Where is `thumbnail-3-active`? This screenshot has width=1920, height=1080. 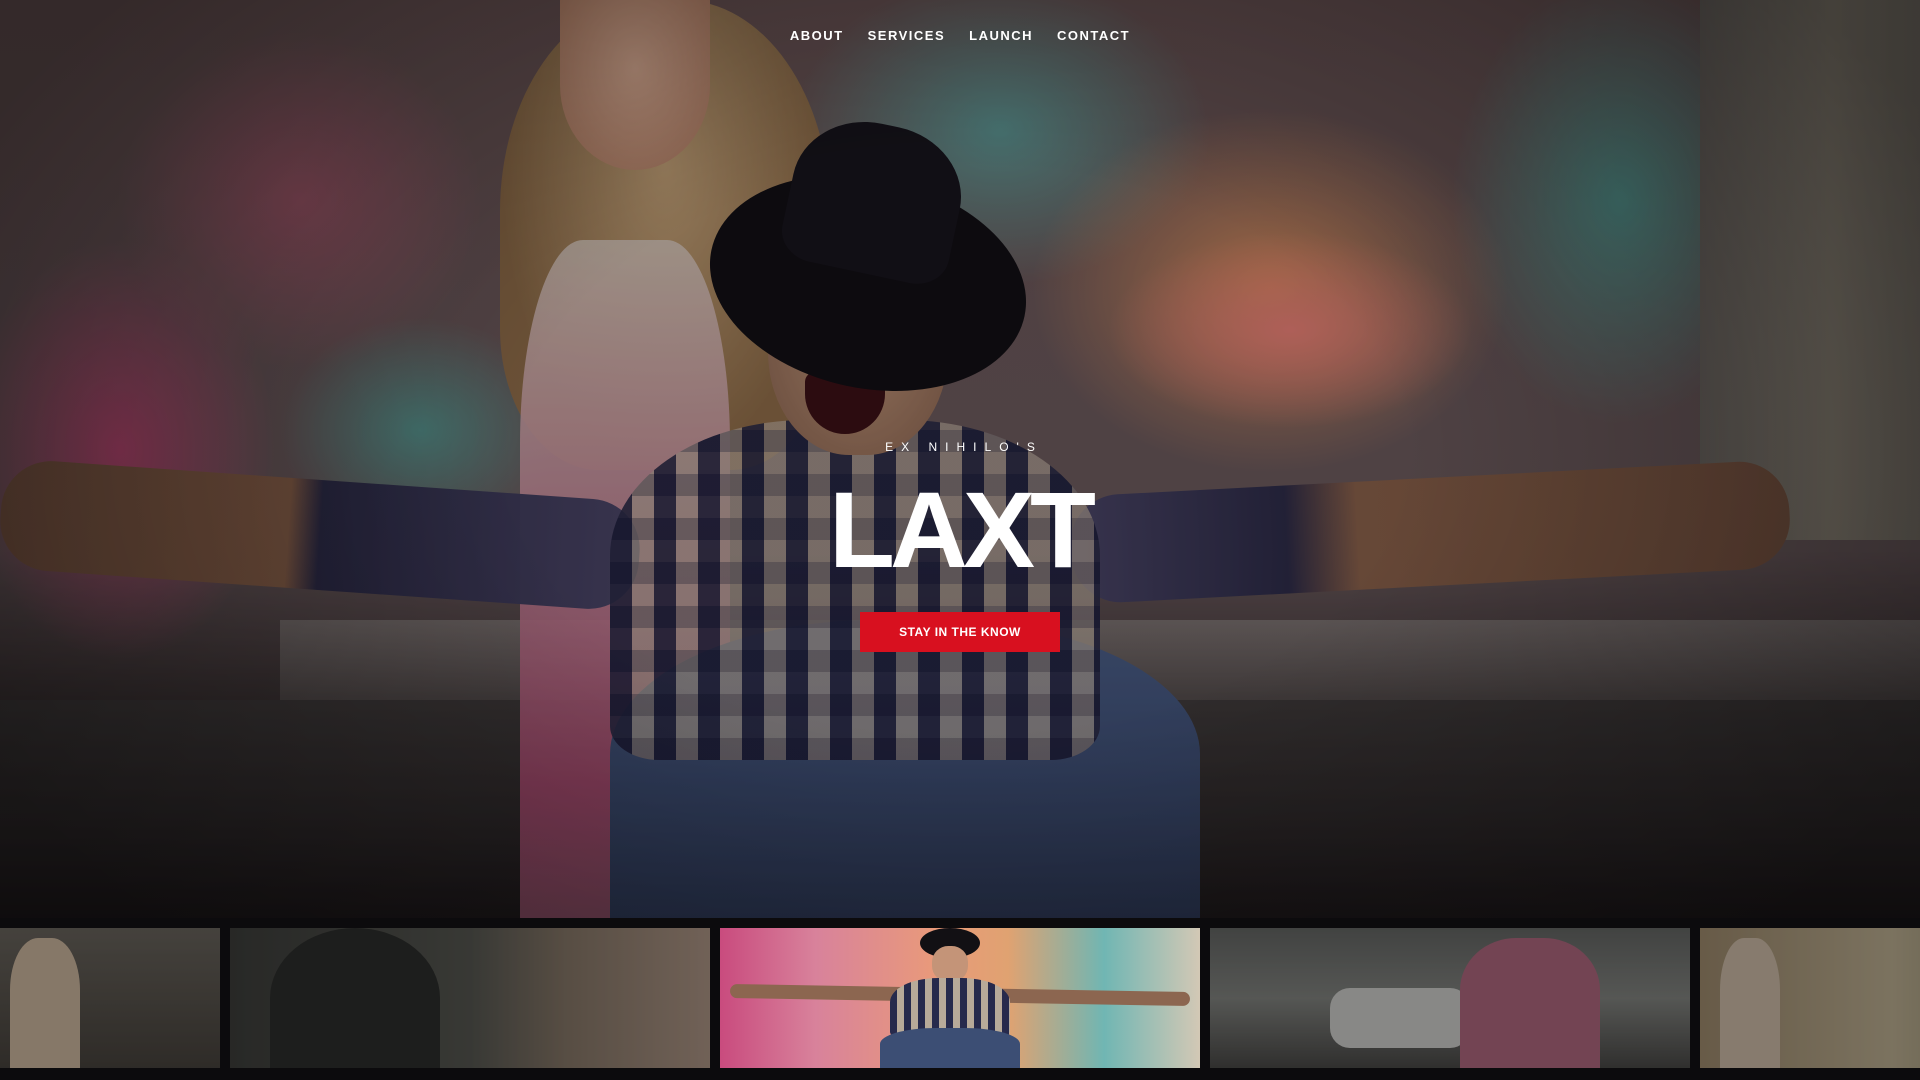
thumbnail-3-active is located at coordinates (960, 998).